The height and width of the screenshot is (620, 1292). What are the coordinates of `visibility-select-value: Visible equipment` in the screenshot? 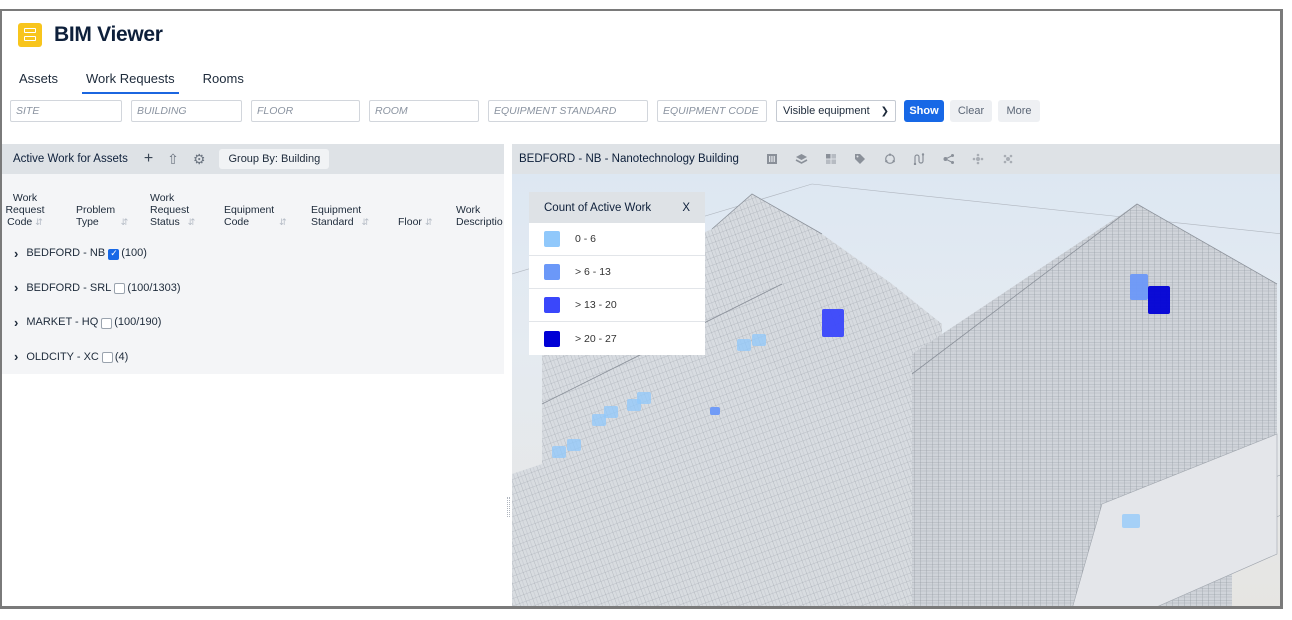 It's located at (826, 111).